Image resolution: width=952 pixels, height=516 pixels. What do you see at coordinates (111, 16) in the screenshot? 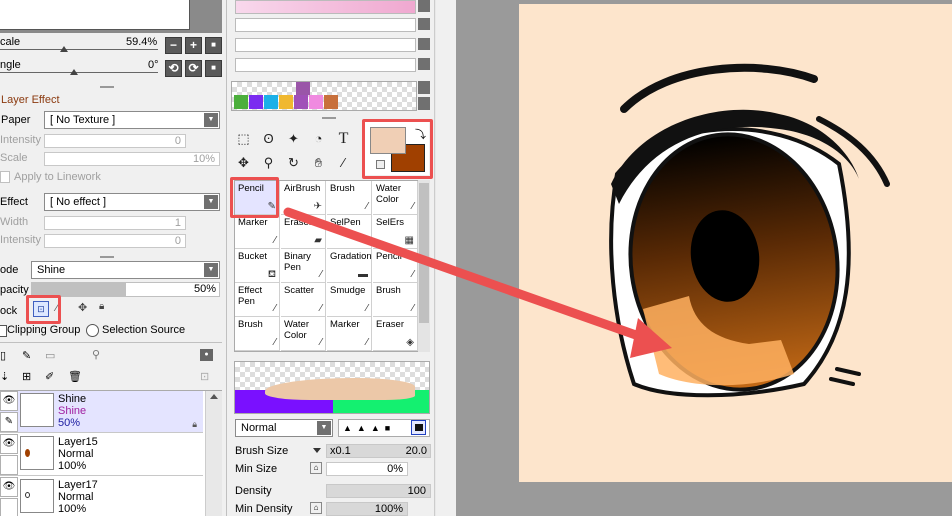
I see `navigator-preview` at bounding box center [111, 16].